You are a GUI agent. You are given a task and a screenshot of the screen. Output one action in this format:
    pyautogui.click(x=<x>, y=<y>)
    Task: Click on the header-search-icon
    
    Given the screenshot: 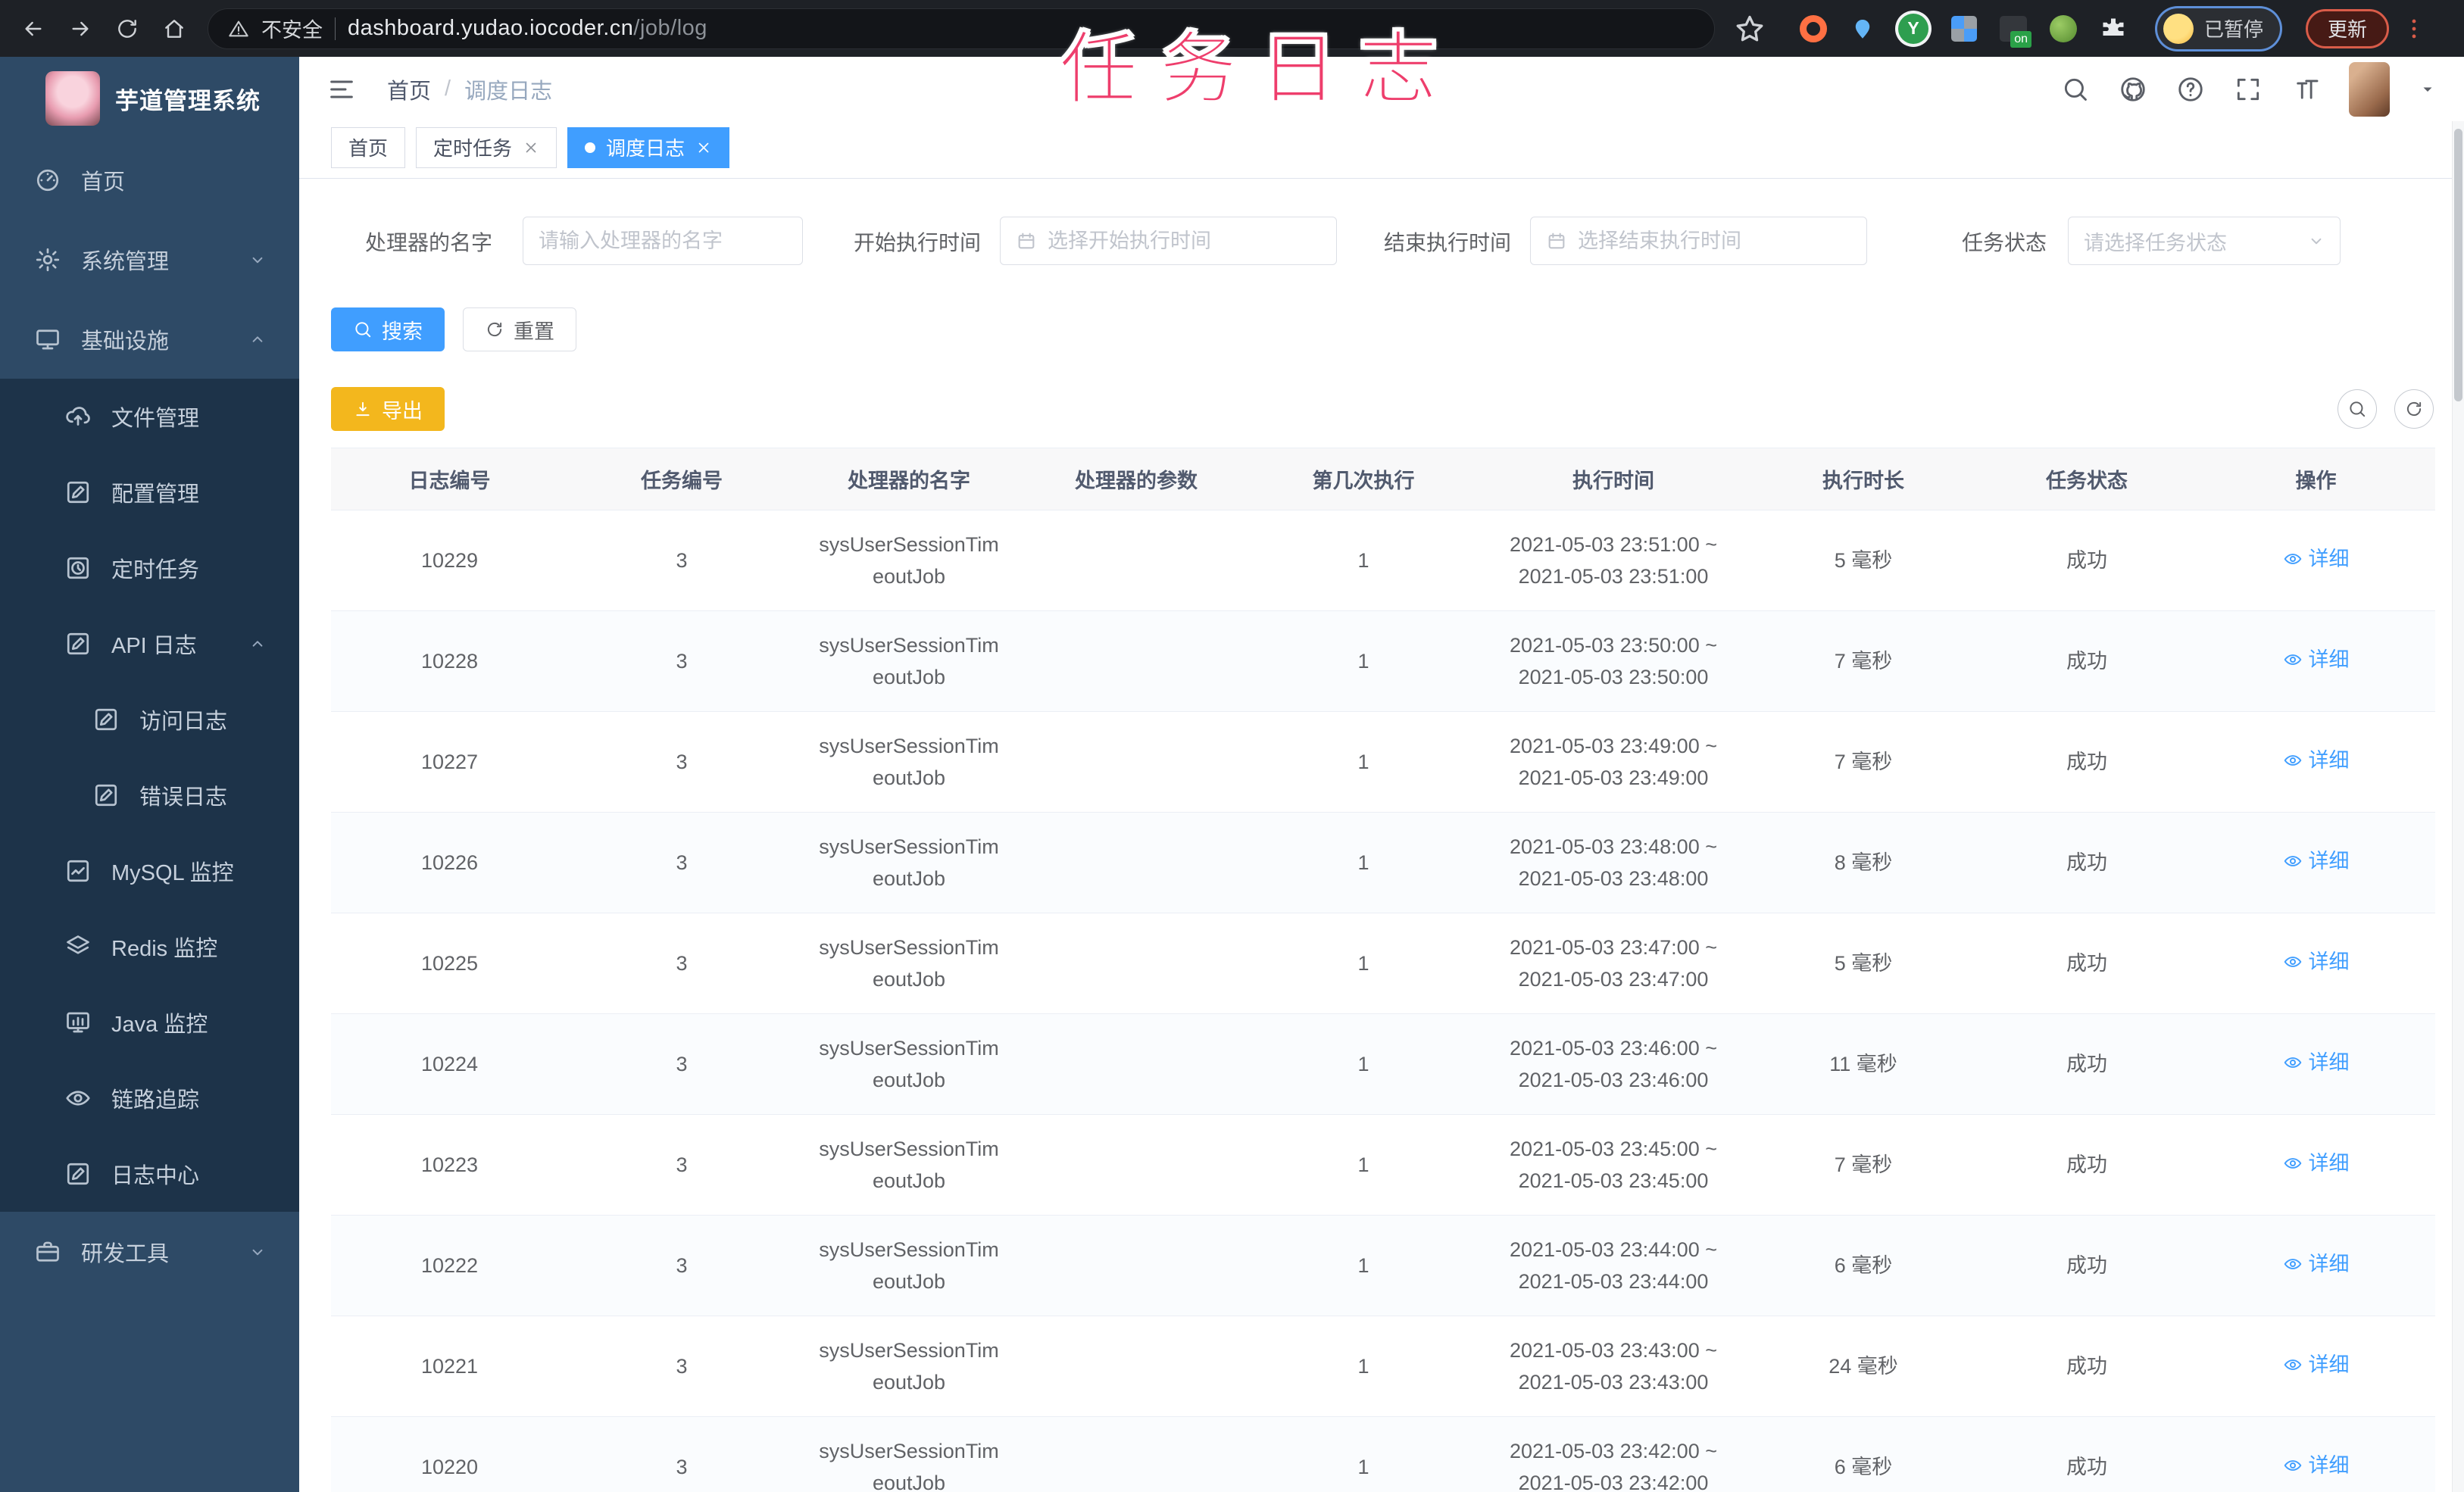 What is the action you would take?
    pyautogui.click(x=2075, y=89)
    